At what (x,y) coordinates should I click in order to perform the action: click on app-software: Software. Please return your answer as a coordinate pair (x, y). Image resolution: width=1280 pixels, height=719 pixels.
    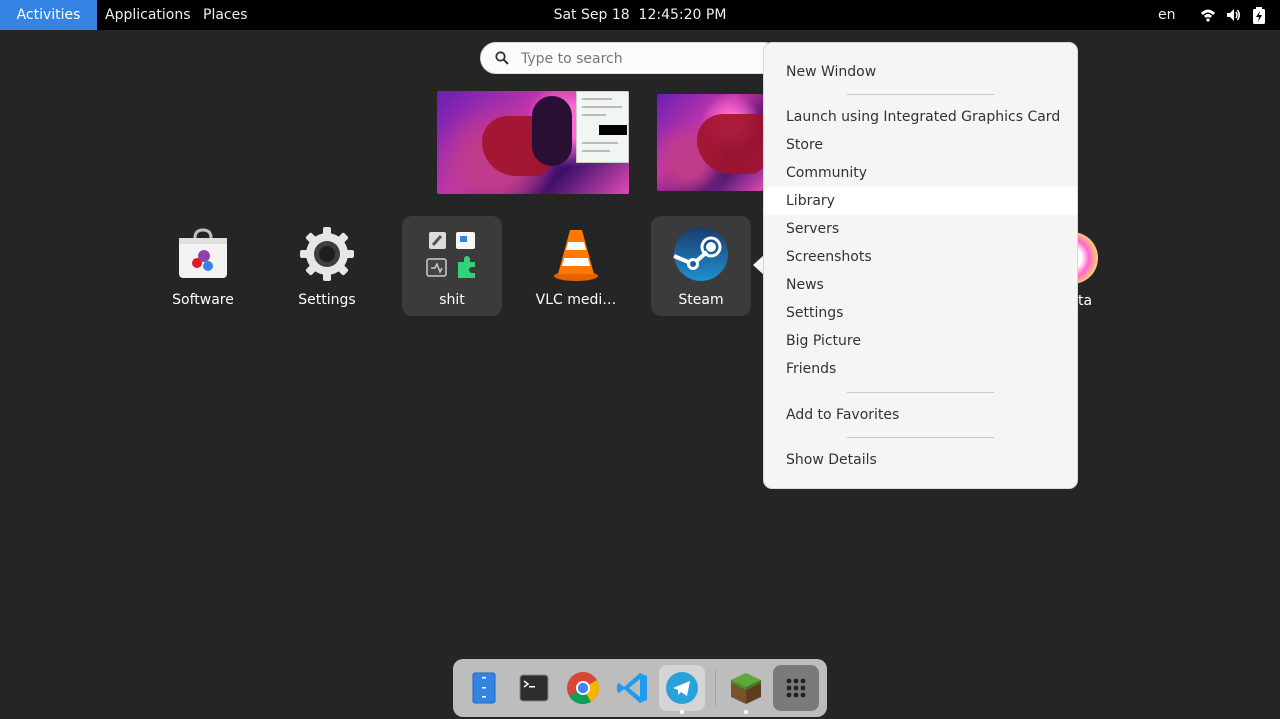
    Looking at the image, I should click on (203, 266).